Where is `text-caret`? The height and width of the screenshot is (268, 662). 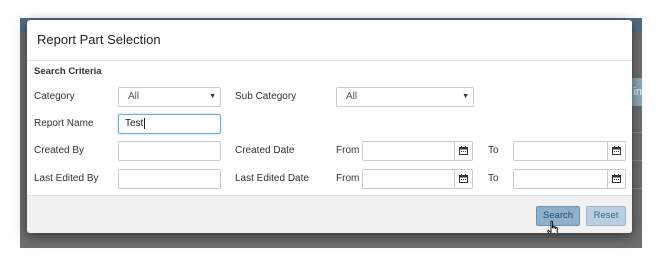 text-caret is located at coordinates (145, 123).